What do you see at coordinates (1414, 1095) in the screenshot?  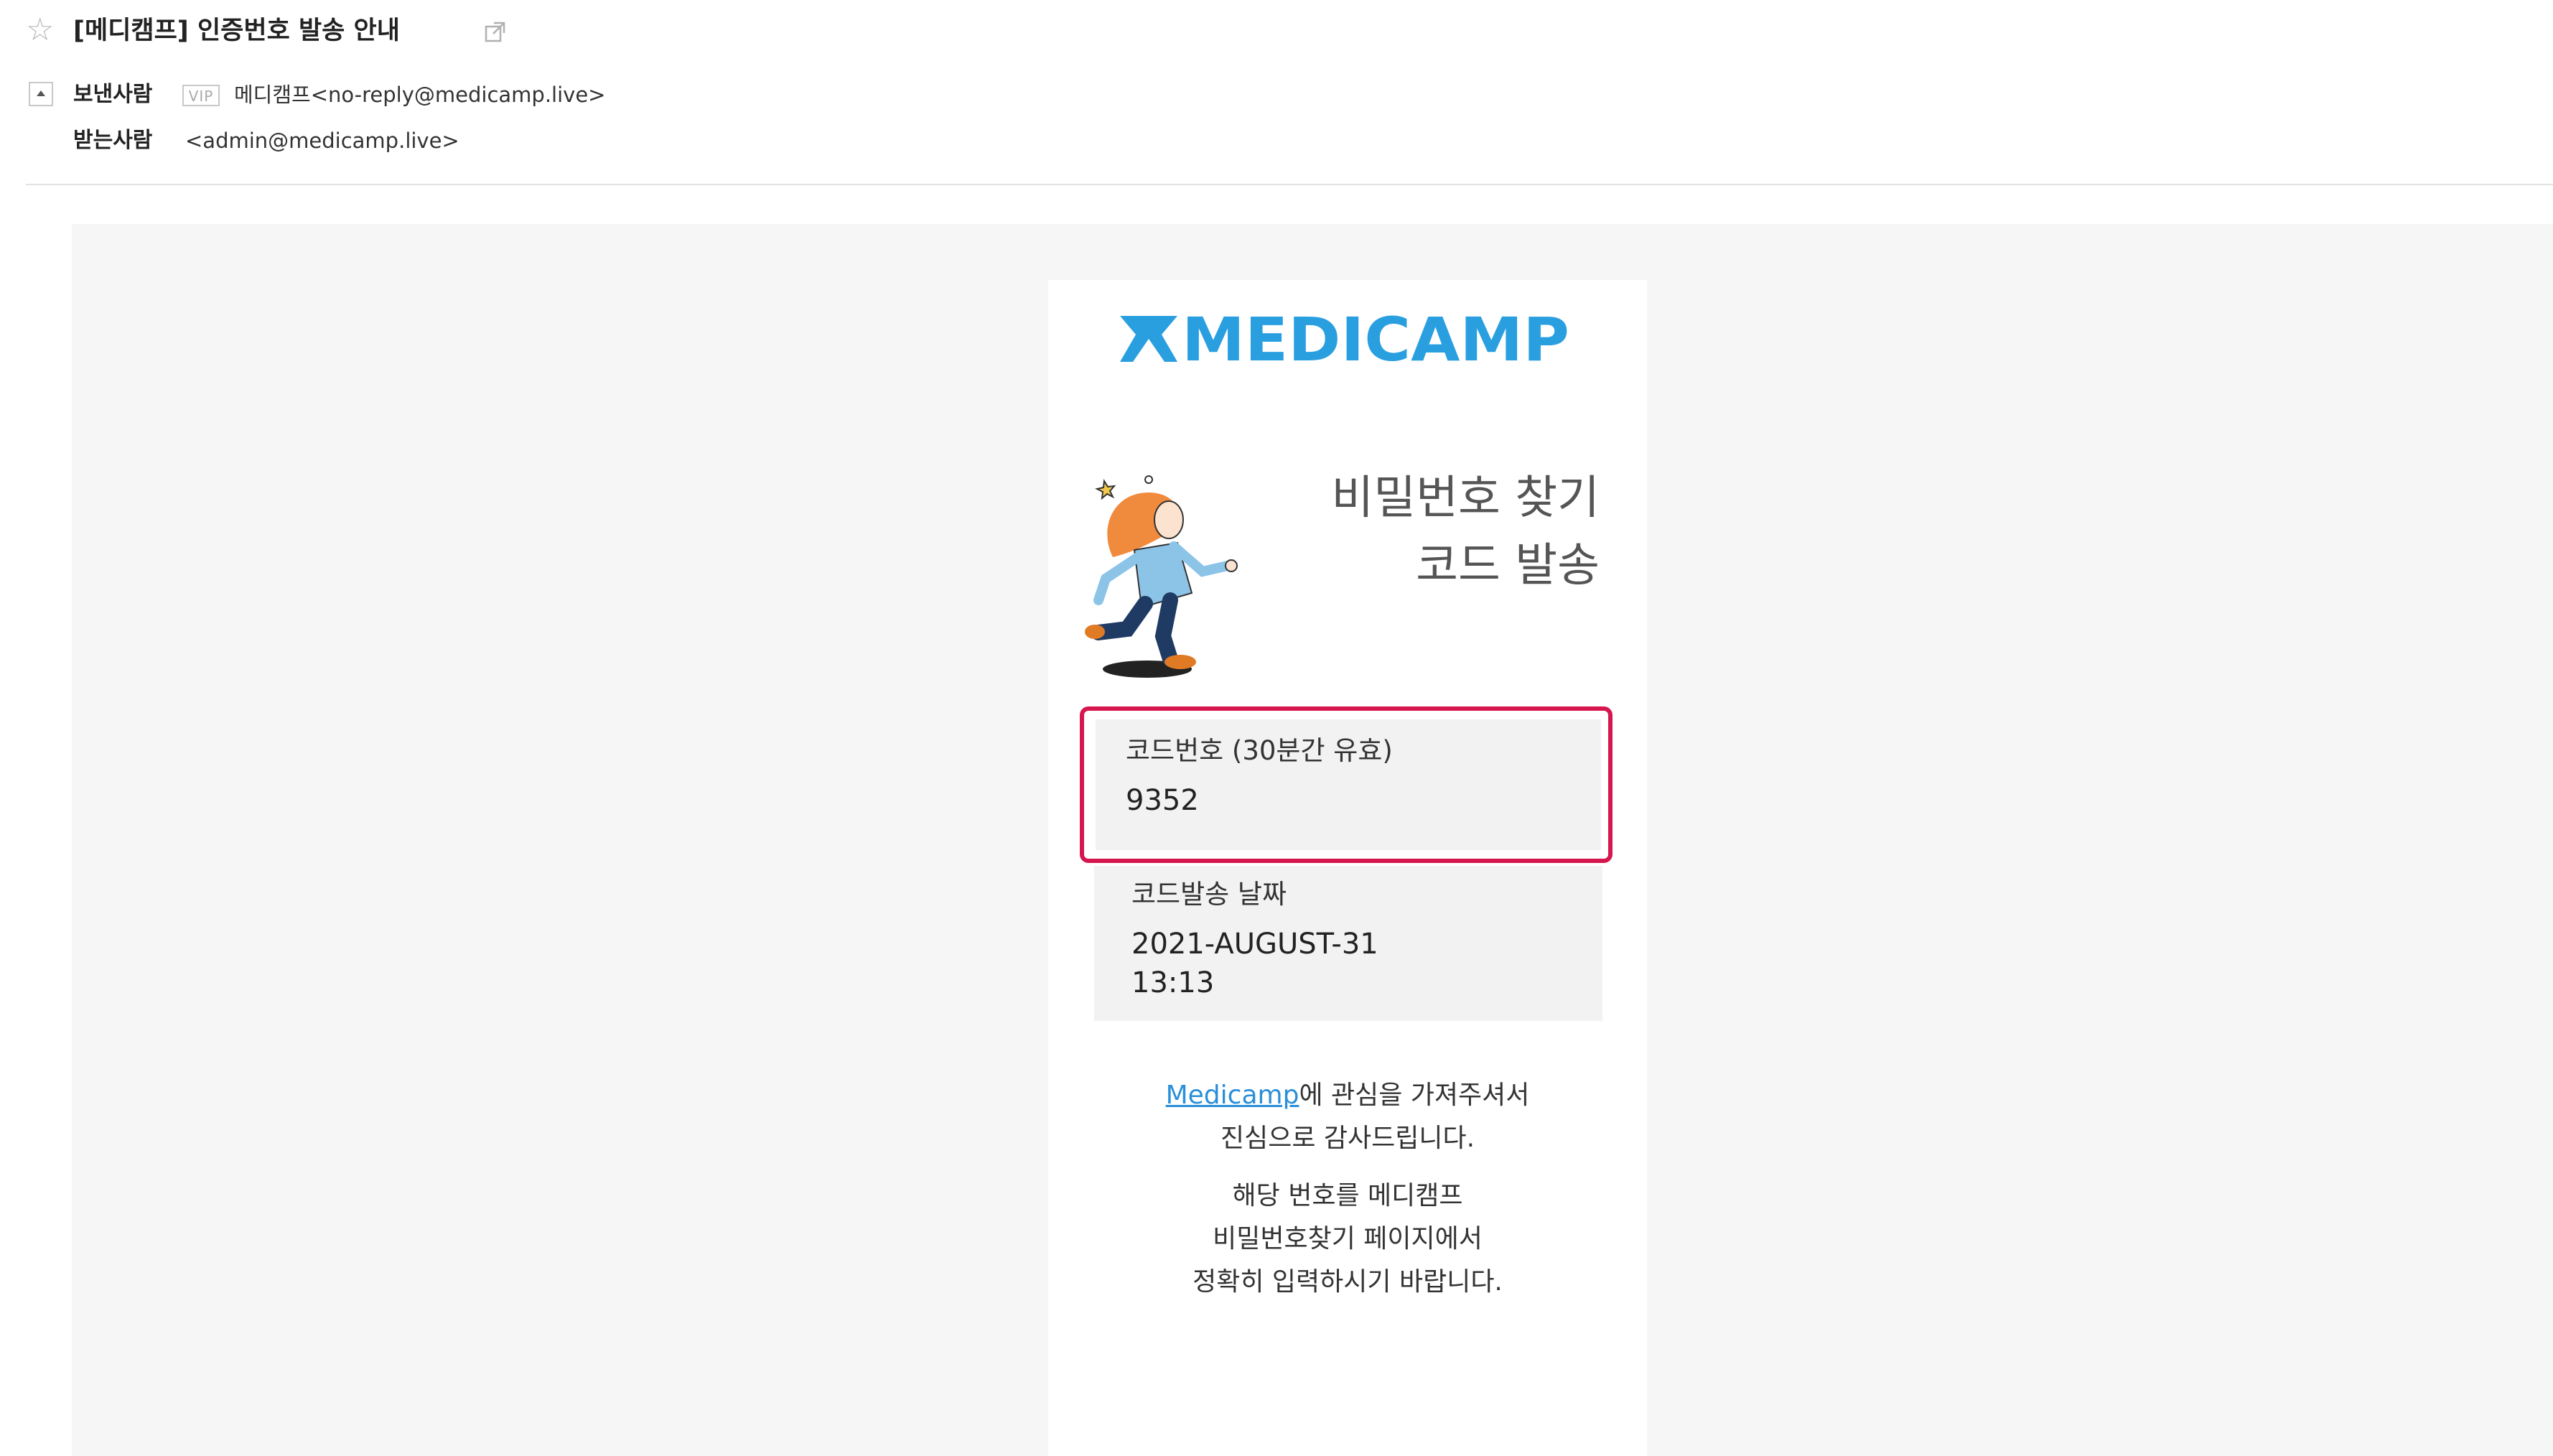 I see `thanks-line1-rest: 에 관심을 가져주셔서` at bounding box center [1414, 1095].